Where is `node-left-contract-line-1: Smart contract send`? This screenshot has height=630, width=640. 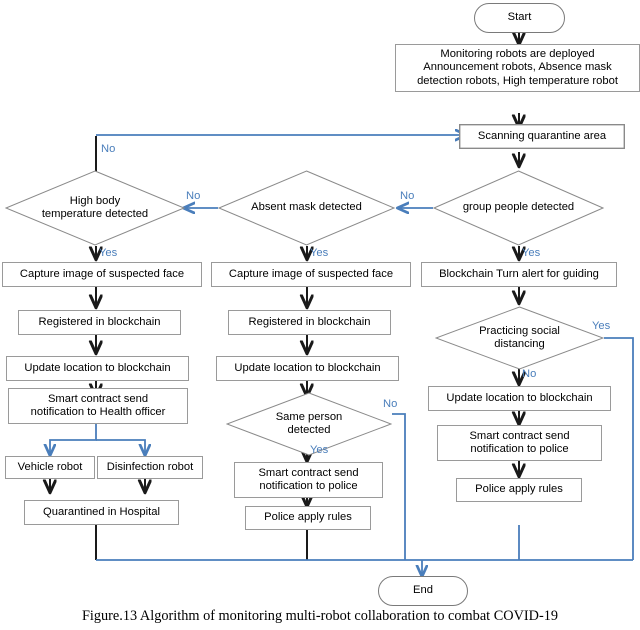 node-left-contract-line-1: Smart contract send is located at coordinates (98, 398).